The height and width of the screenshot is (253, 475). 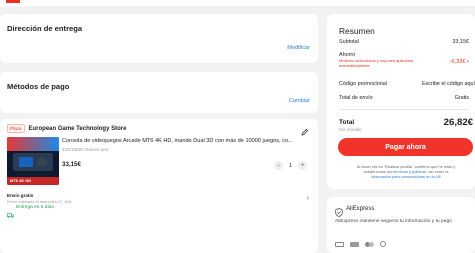 I want to click on pencil-icon, so click(x=305, y=129).